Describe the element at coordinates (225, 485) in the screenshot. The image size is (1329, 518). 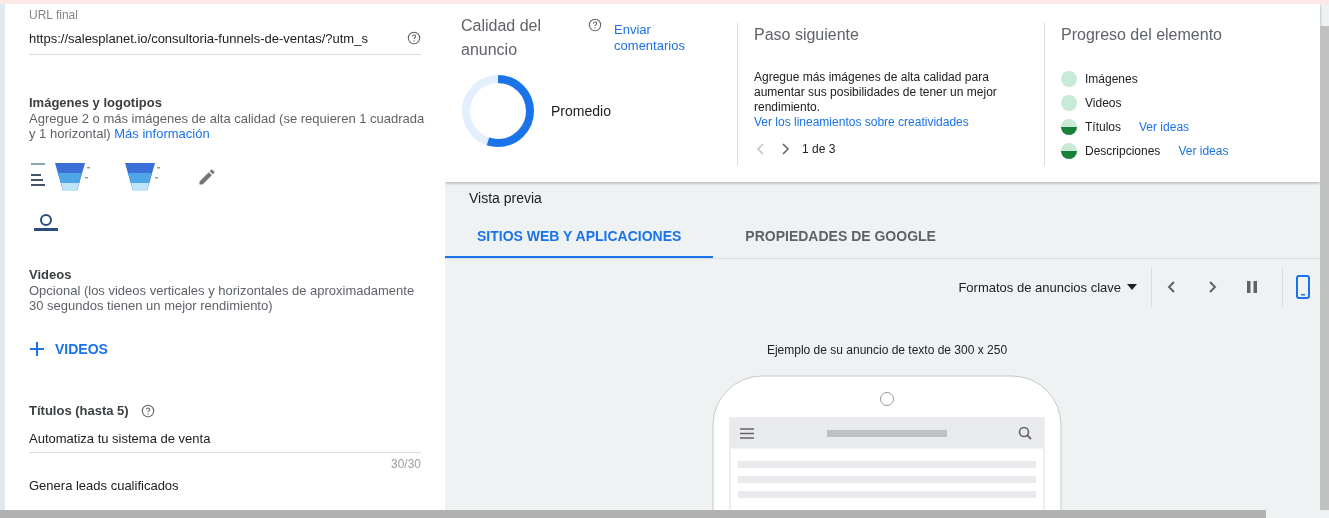
I see `title-field: Genera leads cualificados` at that location.